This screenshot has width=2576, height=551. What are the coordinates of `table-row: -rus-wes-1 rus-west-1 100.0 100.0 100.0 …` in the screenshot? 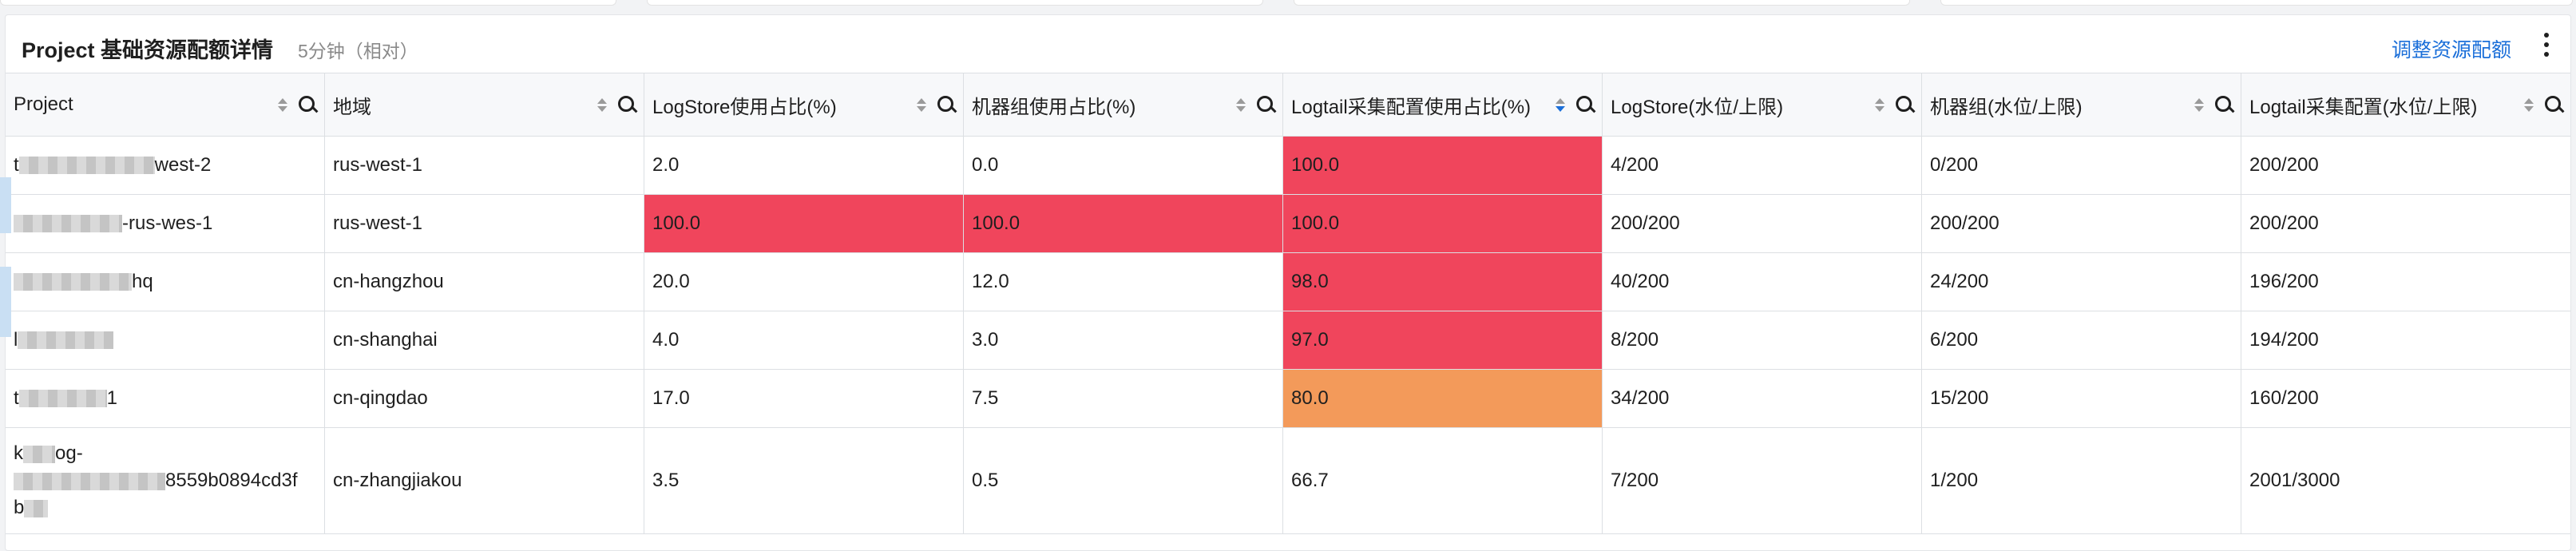 It's located at (1288, 224).